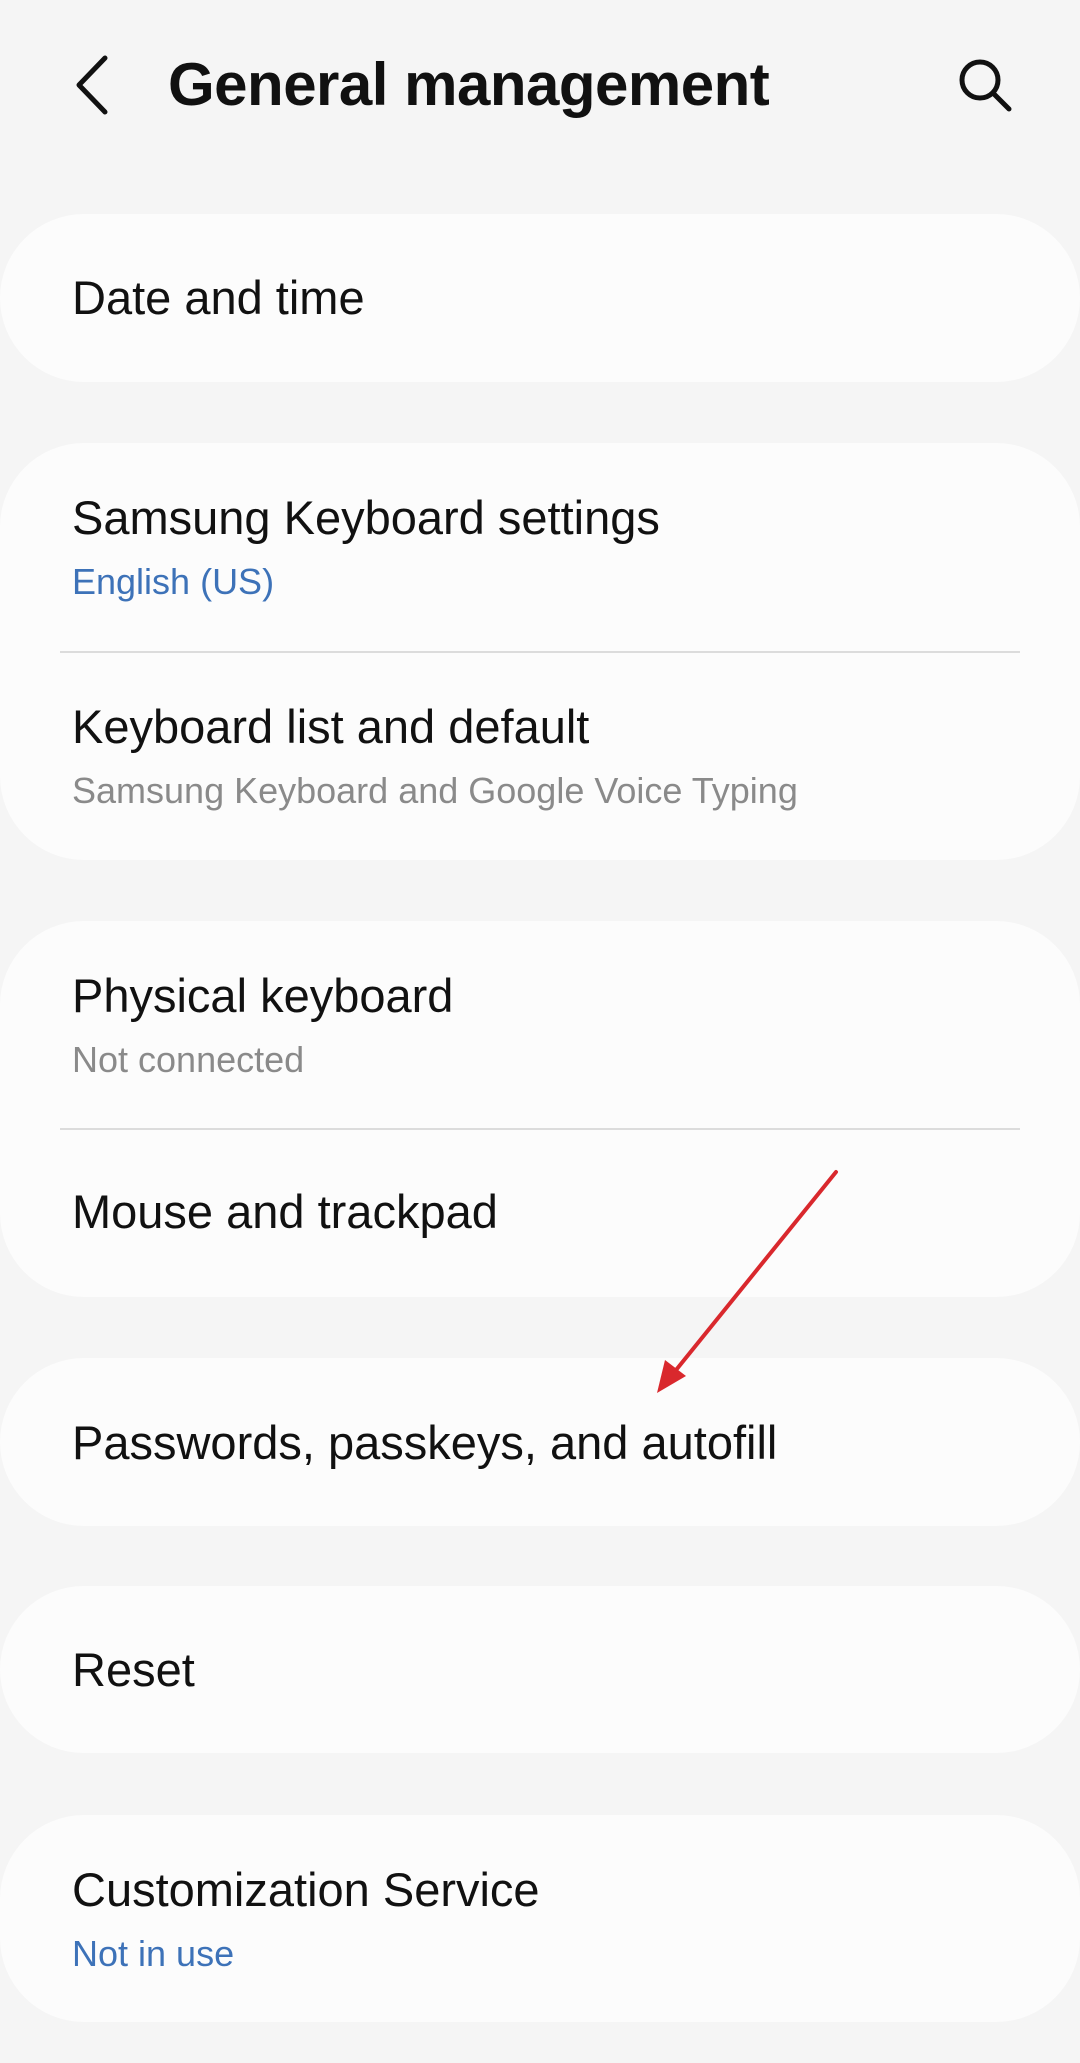 This screenshot has width=1080, height=2063. I want to click on setting-item-samsung-keyboard: Samsung Keyboard settings English (US), so click(540, 547).